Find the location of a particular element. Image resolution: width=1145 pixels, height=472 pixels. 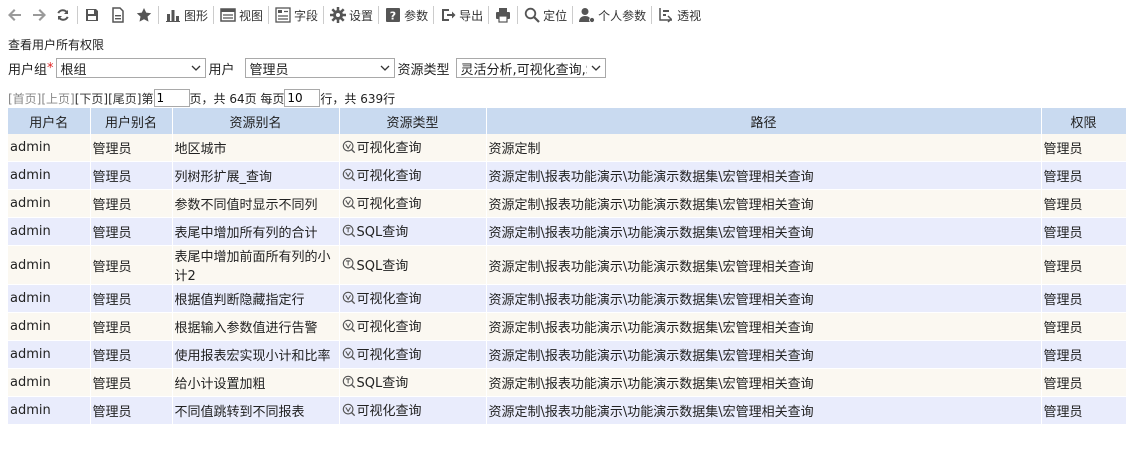

next-page-link: [下页] is located at coordinates (91, 98).